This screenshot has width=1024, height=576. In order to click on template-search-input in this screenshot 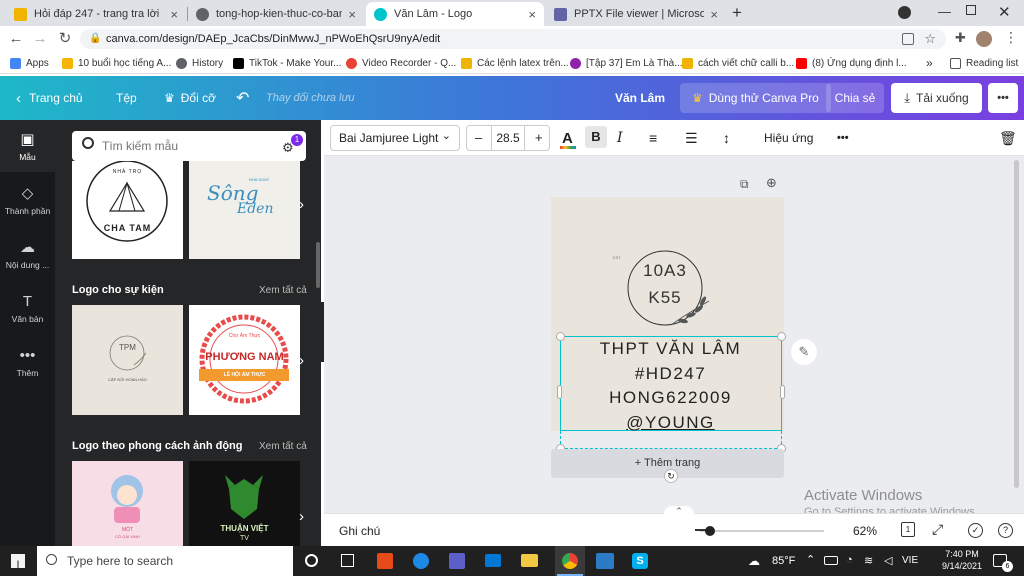, I will do `click(187, 146)`.